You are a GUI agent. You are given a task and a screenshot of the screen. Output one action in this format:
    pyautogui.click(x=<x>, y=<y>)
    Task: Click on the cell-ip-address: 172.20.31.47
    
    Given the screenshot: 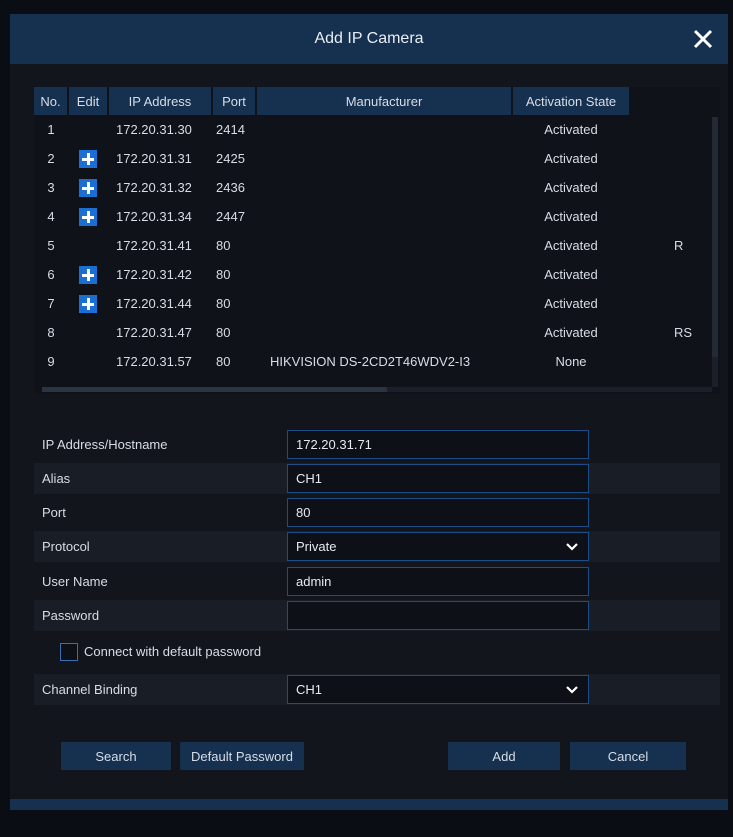 What is the action you would take?
    pyautogui.click(x=154, y=332)
    